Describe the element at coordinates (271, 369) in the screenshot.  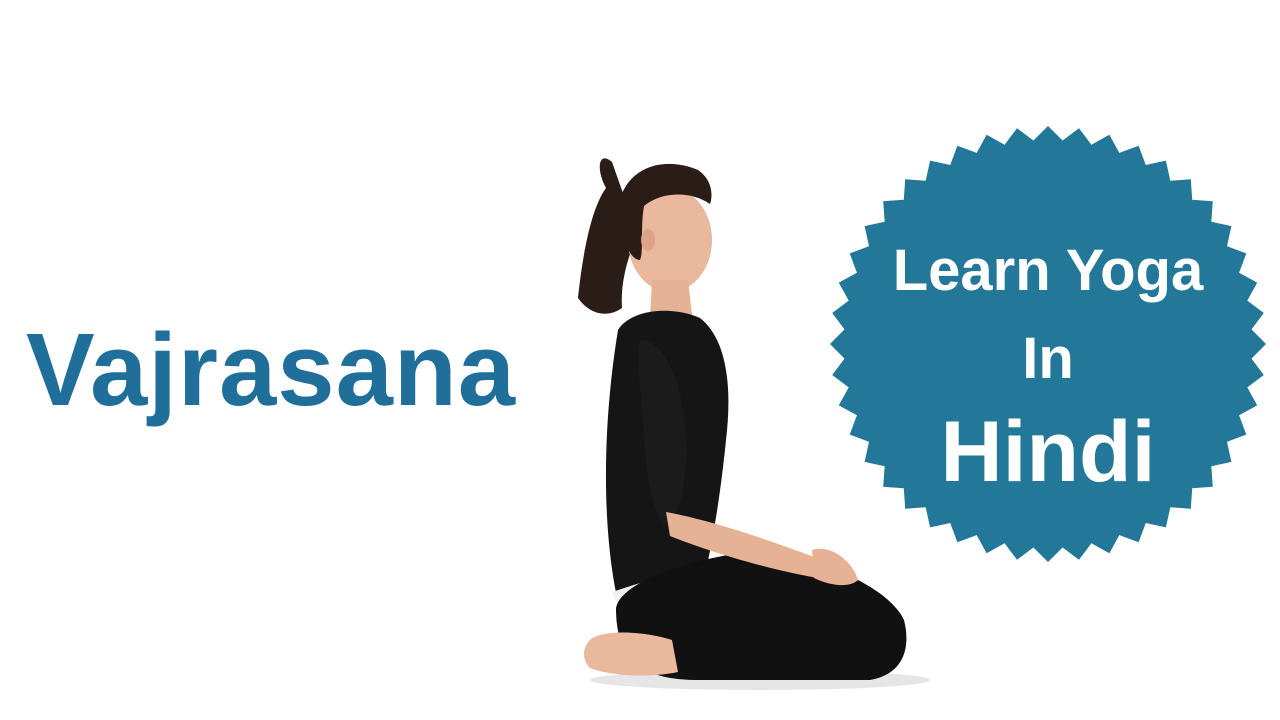
I see `pose-title: Vajrasana` at that location.